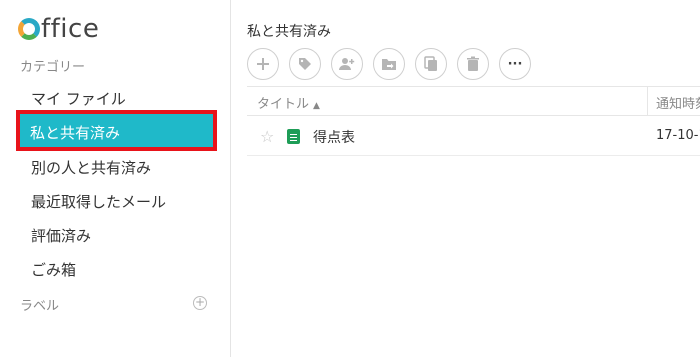  I want to click on new-button, so click(263, 64).